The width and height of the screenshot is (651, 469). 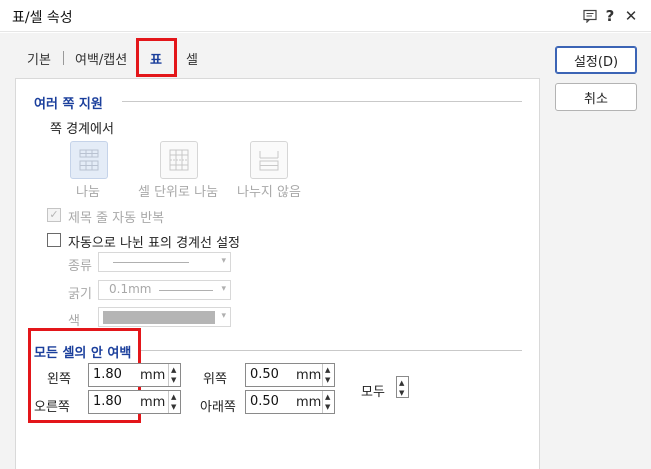 What do you see at coordinates (264, 374) in the screenshot?
I see `top-margin-value: 0.50` at bounding box center [264, 374].